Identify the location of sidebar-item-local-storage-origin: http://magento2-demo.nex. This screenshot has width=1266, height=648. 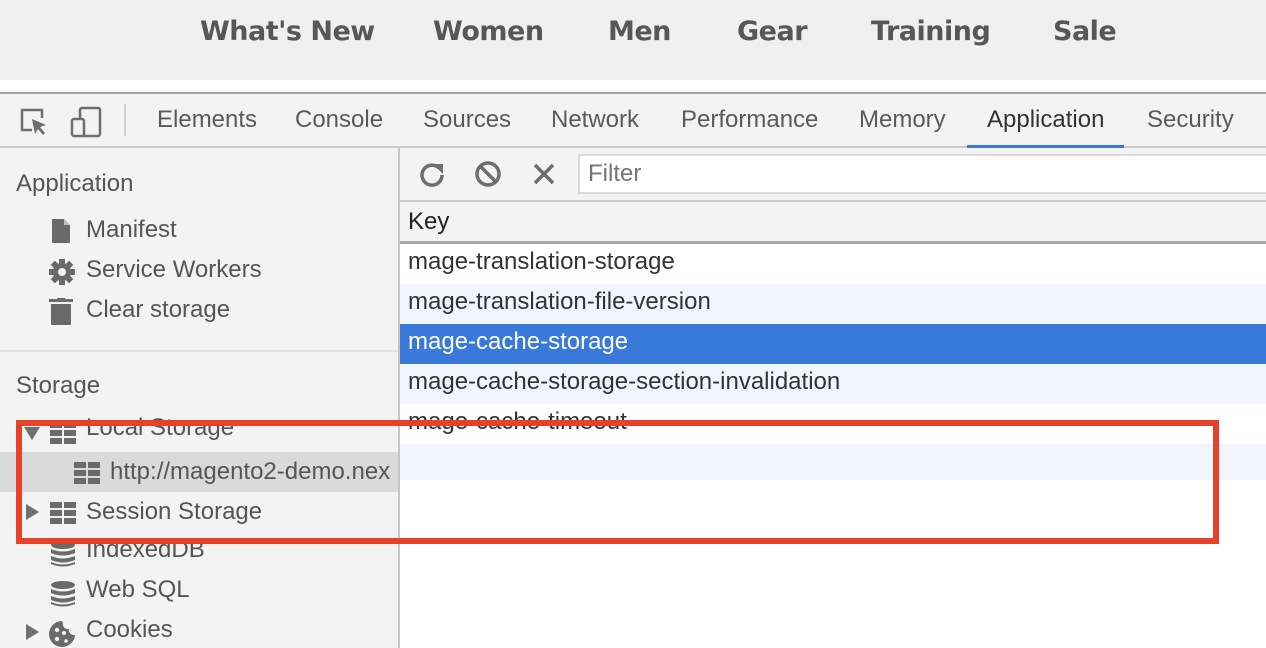
(199, 472).